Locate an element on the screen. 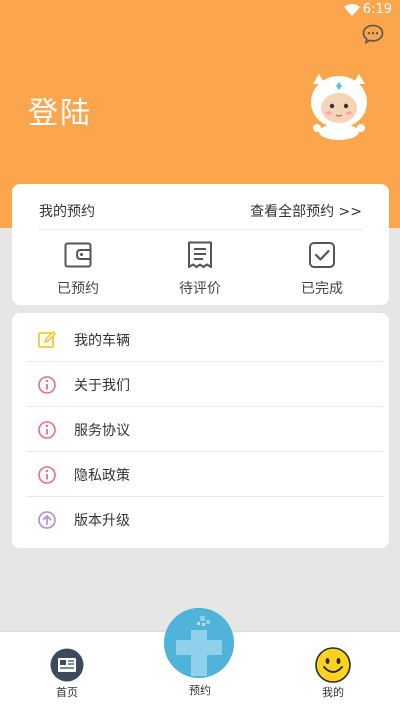 The width and height of the screenshot is (400, 710). message-icon is located at coordinates (373, 34).